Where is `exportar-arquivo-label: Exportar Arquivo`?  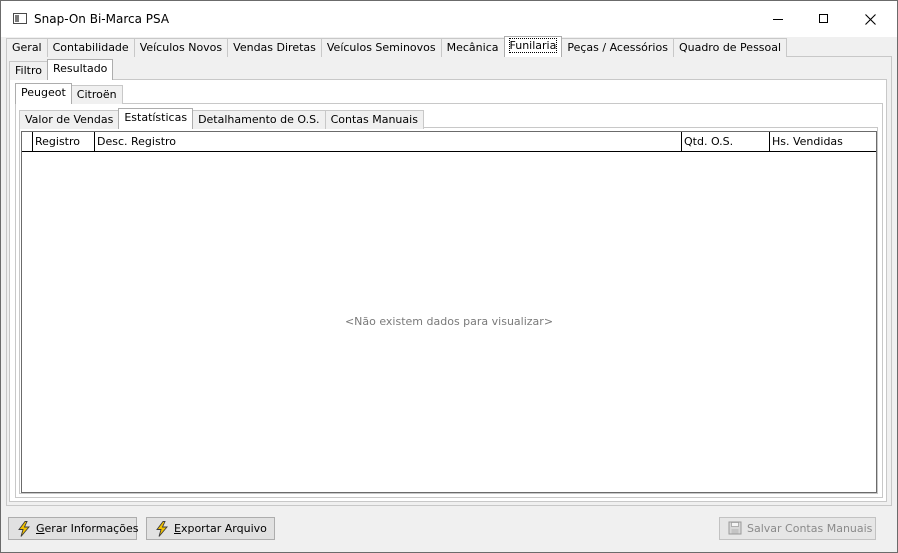 exportar-arquivo-label: Exportar Arquivo is located at coordinates (220, 528).